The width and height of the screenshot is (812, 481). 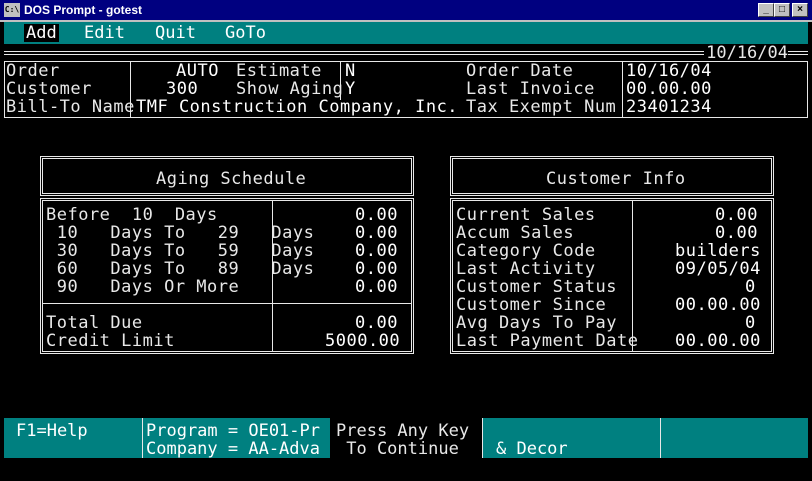 I want to click on customer-info-label: Last Payment Date, so click(x=547, y=341).